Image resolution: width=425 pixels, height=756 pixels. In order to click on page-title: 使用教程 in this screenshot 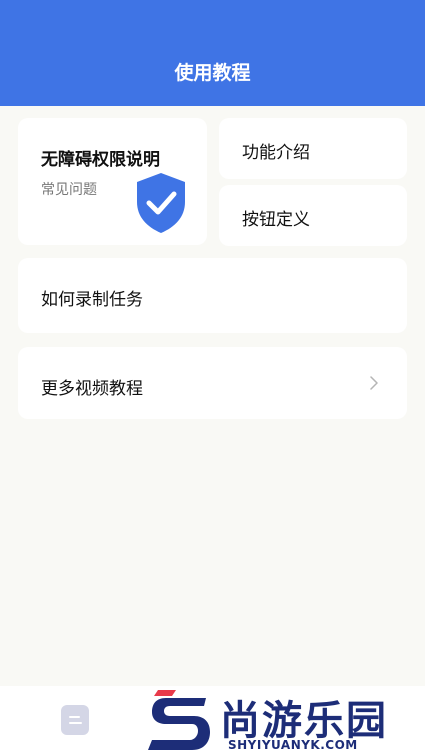, I will do `click(212, 73)`.